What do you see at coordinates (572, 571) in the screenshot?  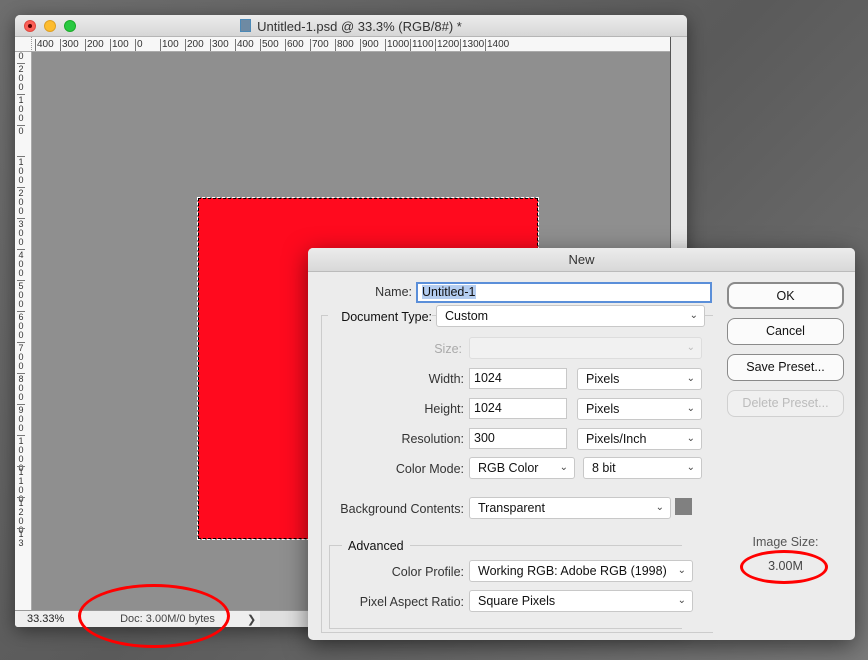 I see `color-profile-value: Working RGB: Adobe RGB (1998)` at bounding box center [572, 571].